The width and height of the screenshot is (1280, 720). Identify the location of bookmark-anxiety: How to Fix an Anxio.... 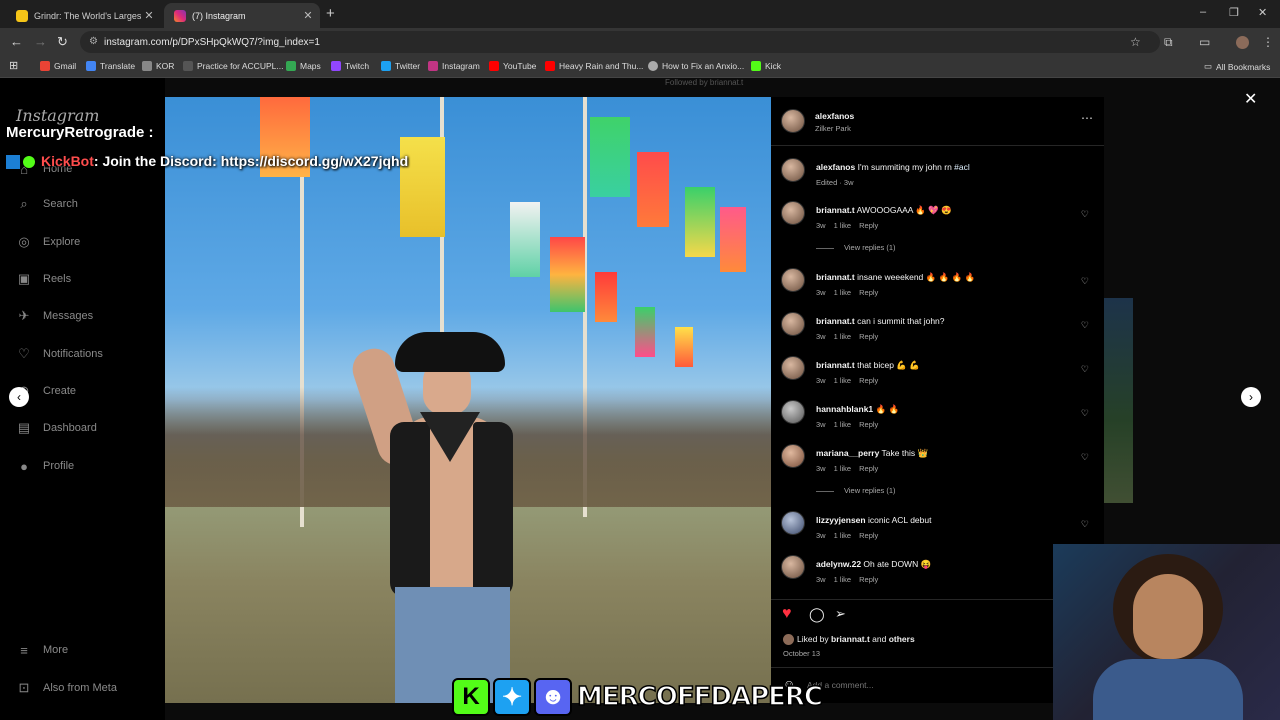
(696, 66).